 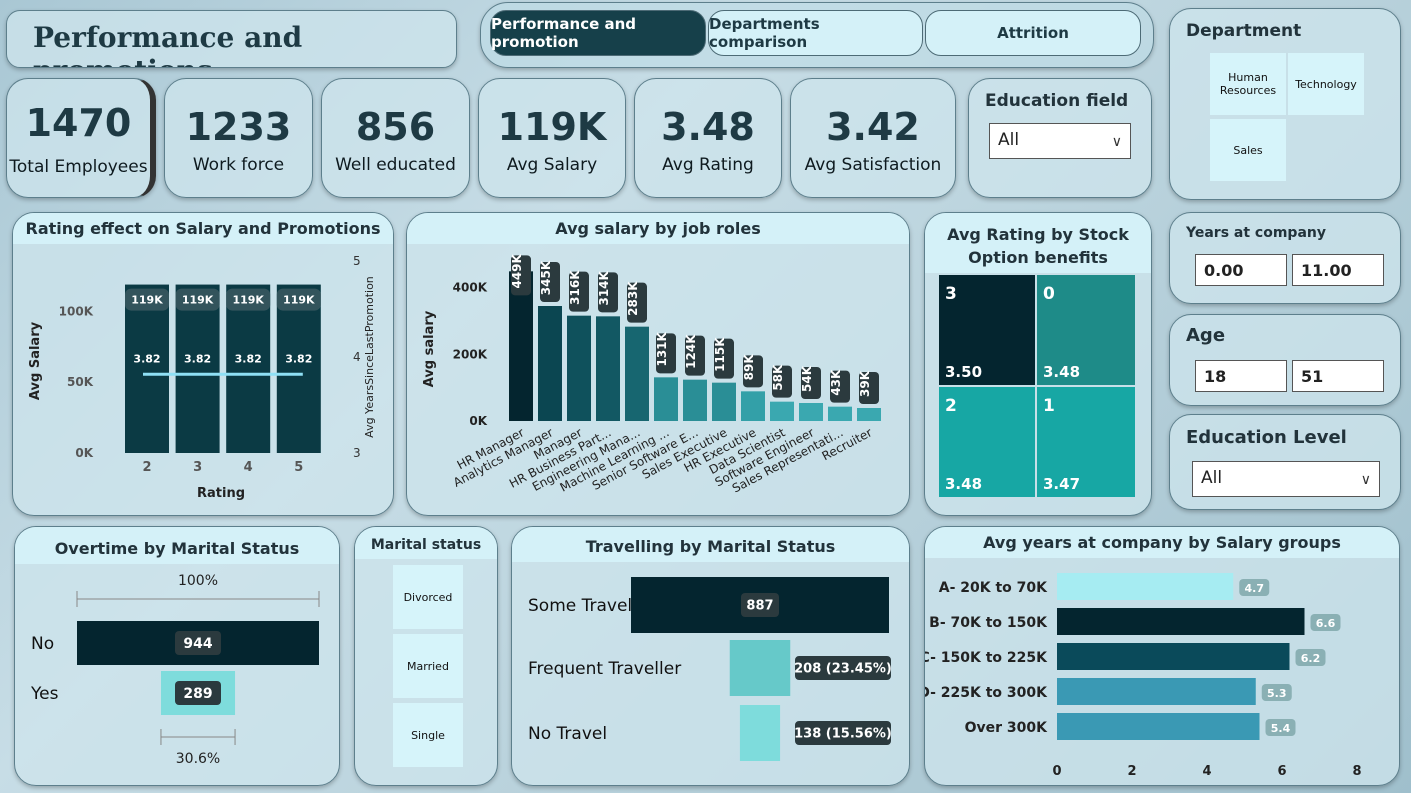 I want to click on kpi-avg-salary: 119K Avg Salary, so click(x=552, y=138).